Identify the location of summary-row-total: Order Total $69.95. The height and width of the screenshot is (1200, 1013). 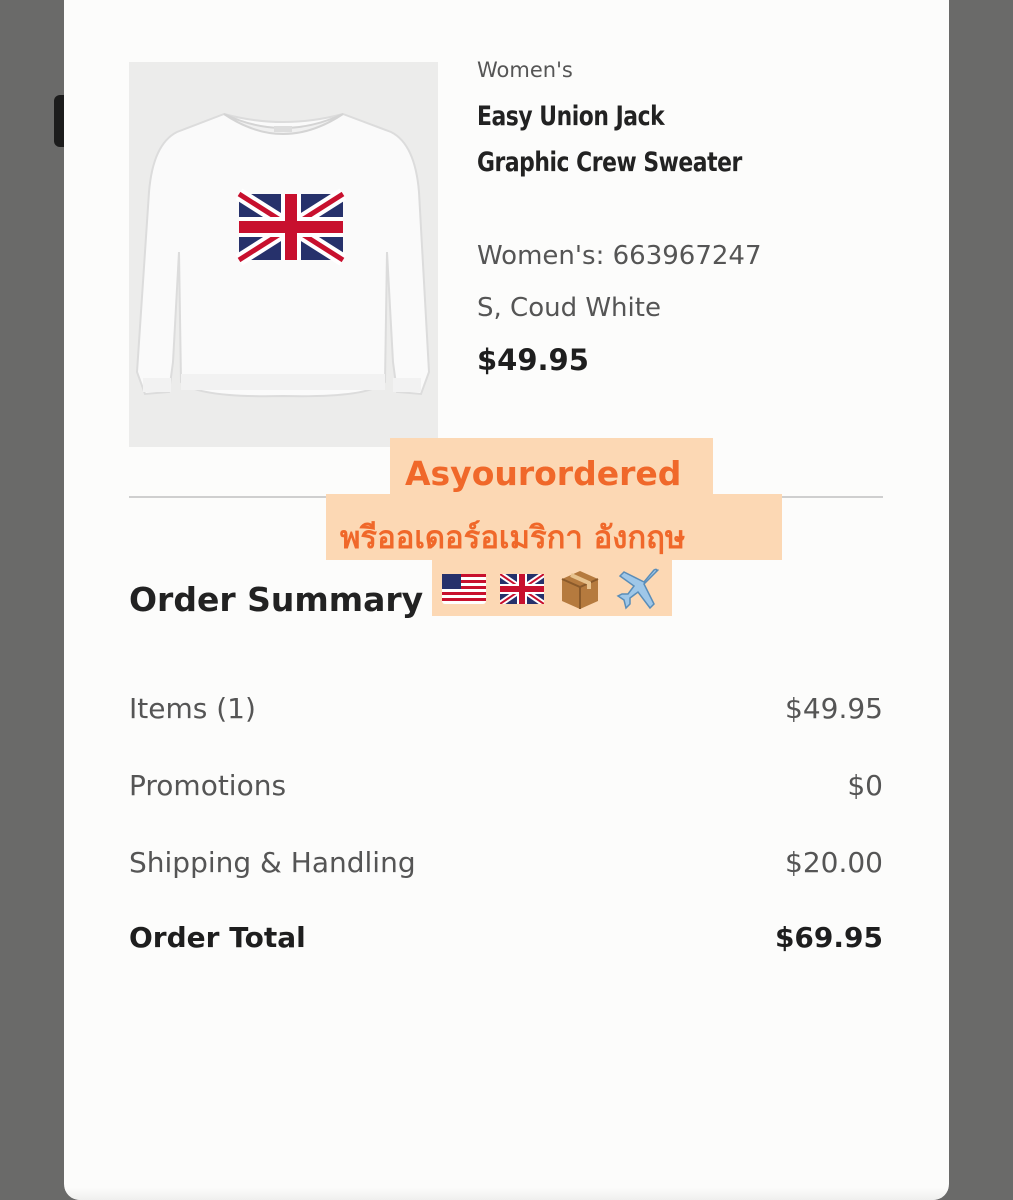
(506, 937).